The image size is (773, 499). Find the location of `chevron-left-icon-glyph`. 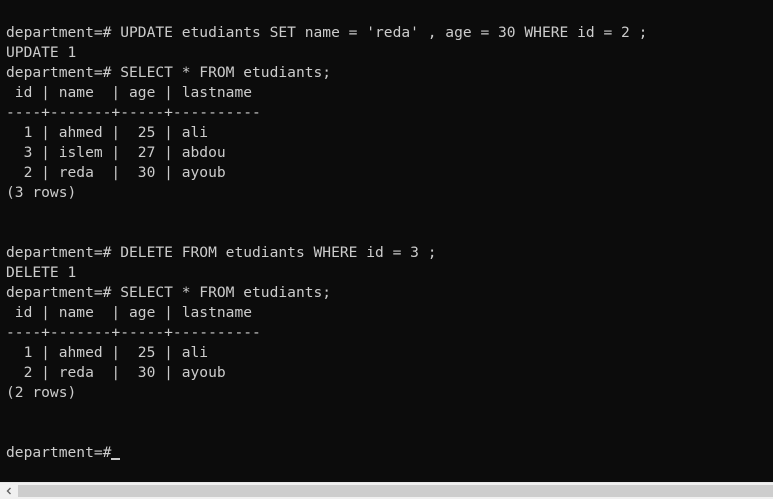

chevron-left-icon-glyph is located at coordinates (8, 491).